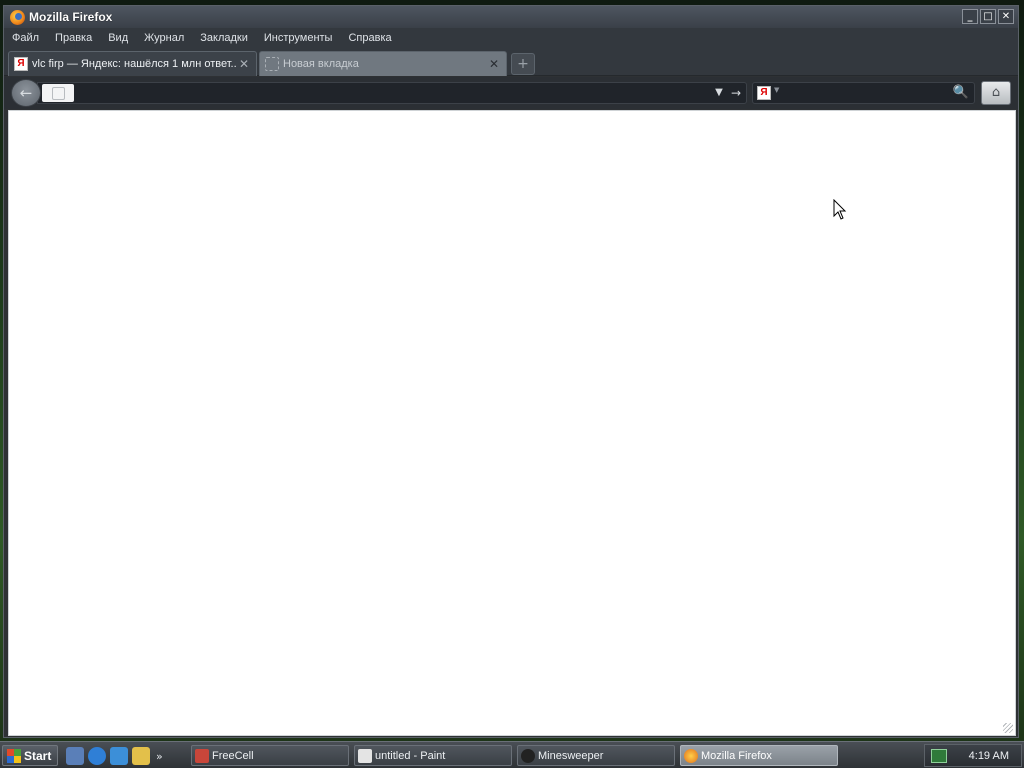 This screenshot has width=1024, height=768. I want to click on home-button: ⌂, so click(996, 93).